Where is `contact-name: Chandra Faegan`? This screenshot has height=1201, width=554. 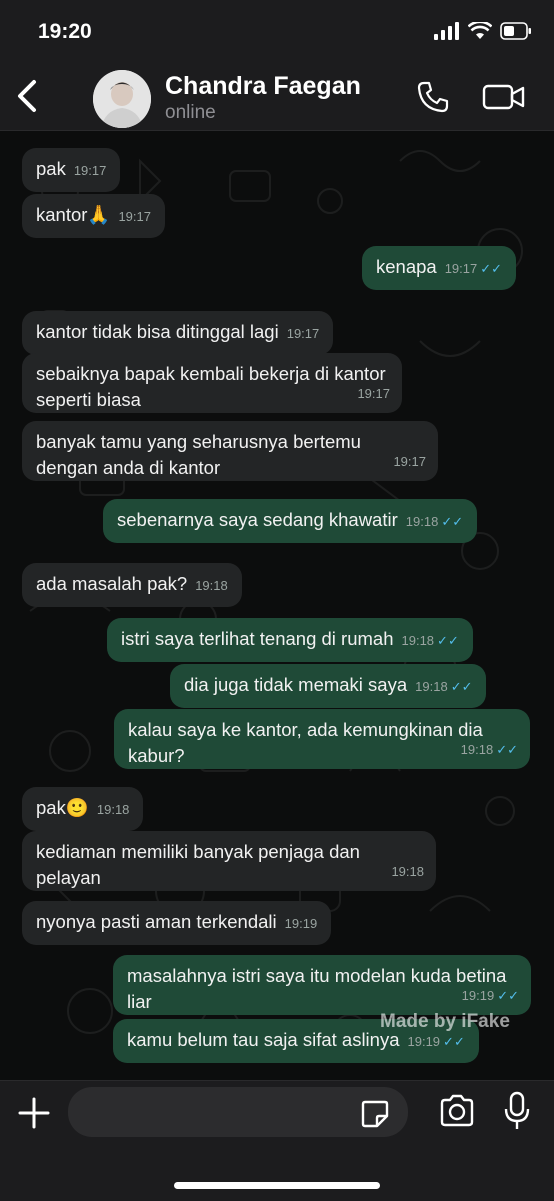 contact-name: Chandra Faegan is located at coordinates (263, 86).